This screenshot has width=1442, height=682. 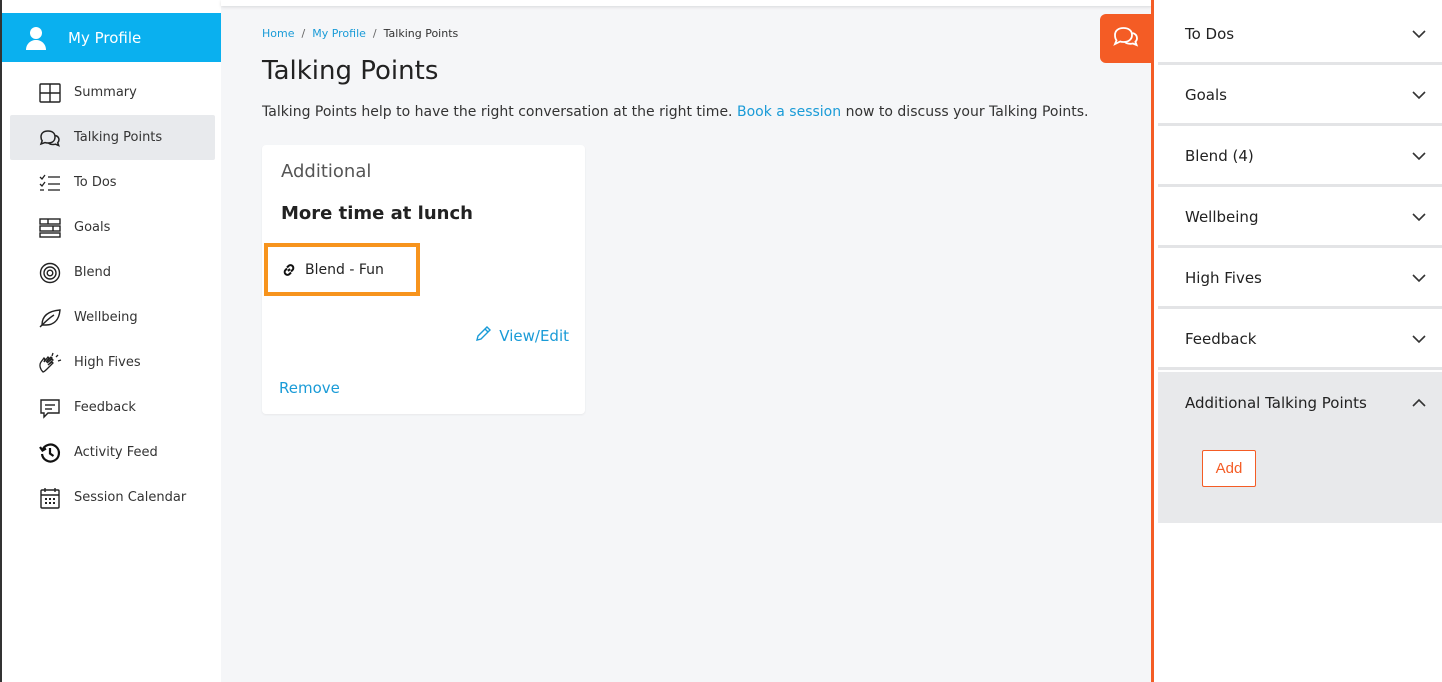 I want to click on accordion-label: High Fives, so click(x=1223, y=278).